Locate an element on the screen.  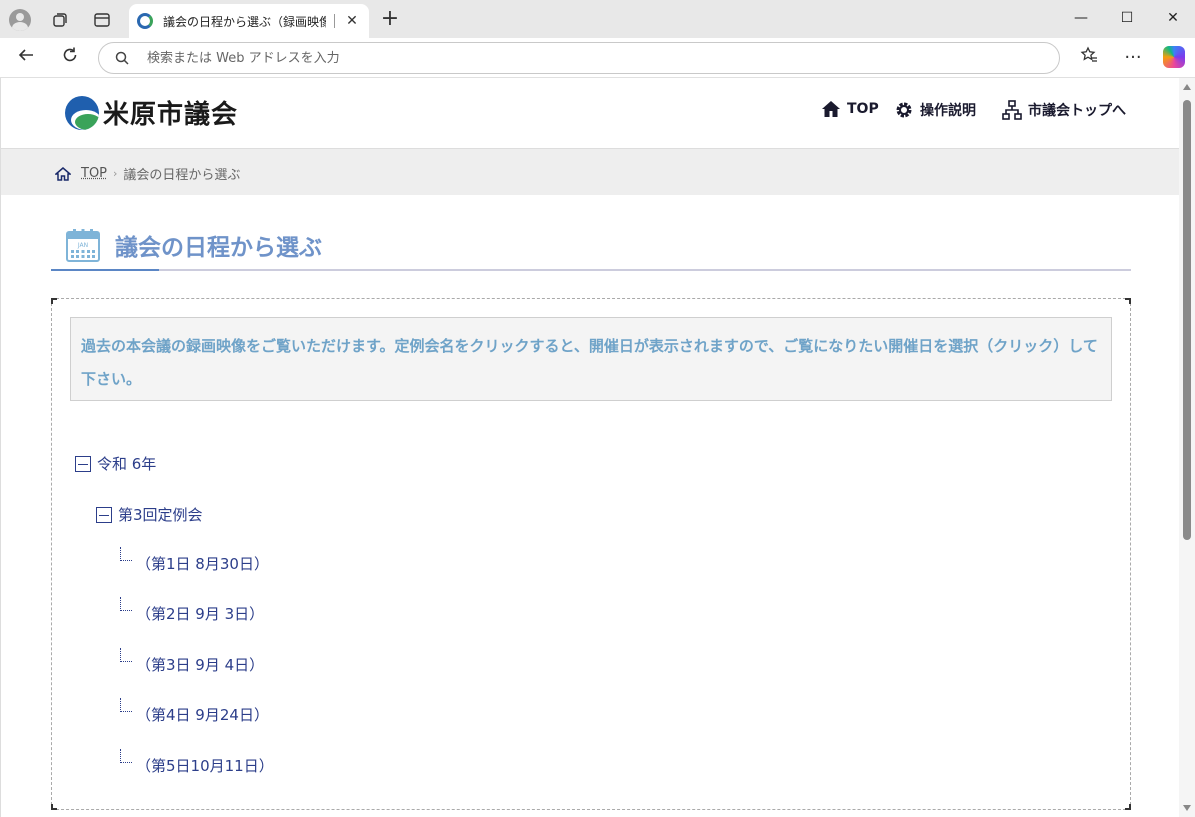
back-icon is located at coordinates (26, 58).